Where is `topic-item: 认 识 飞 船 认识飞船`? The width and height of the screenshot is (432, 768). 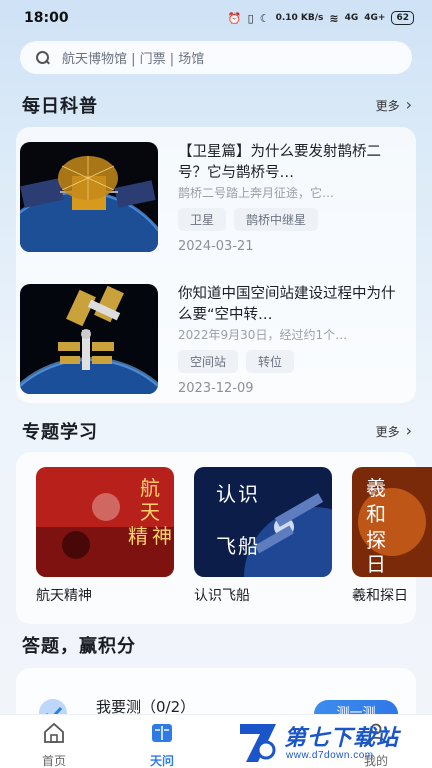 topic-item: 认 识 飞 船 认识飞船 is located at coordinates (263, 536).